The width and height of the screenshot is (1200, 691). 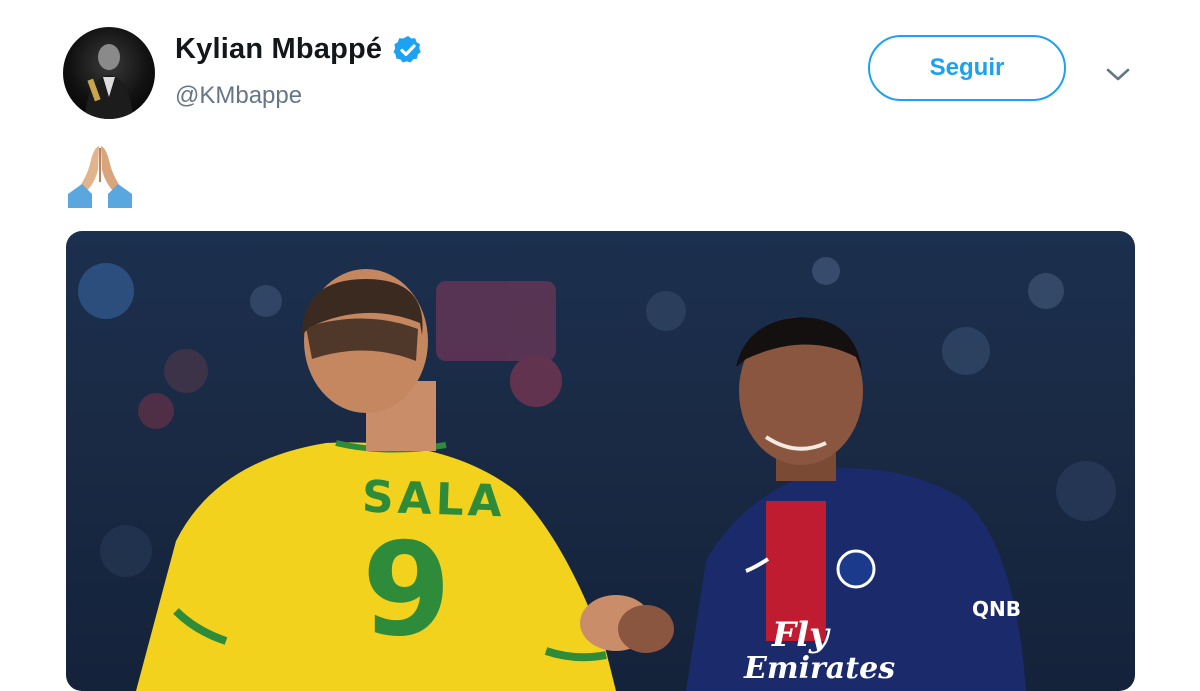 What do you see at coordinates (1118, 74) in the screenshot?
I see `chevron-down-icon` at bounding box center [1118, 74].